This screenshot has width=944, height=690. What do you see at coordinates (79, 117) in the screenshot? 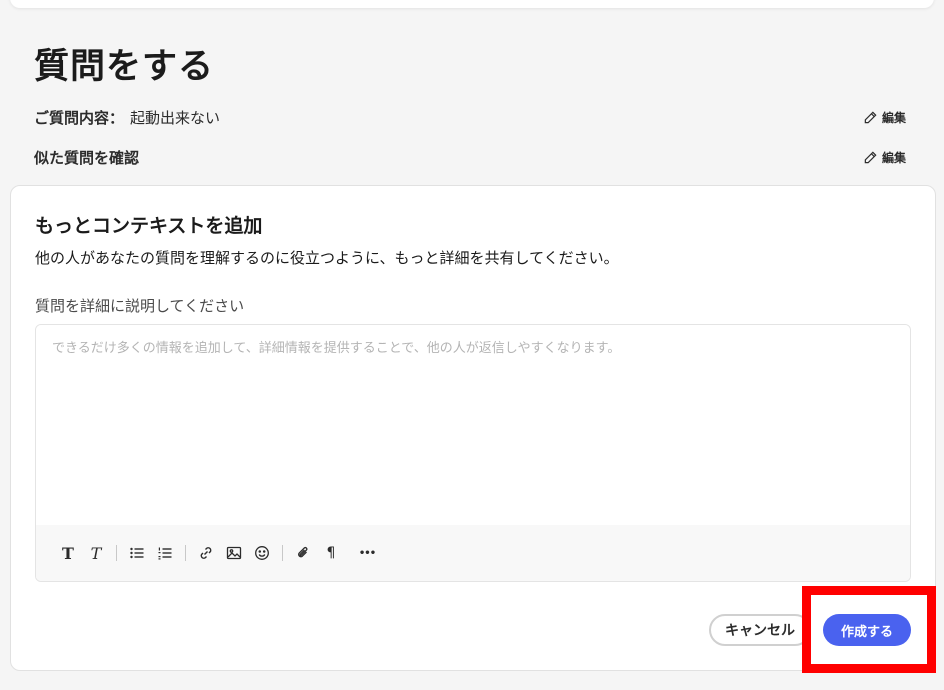
I see `question-label: ご質問内容：` at bounding box center [79, 117].